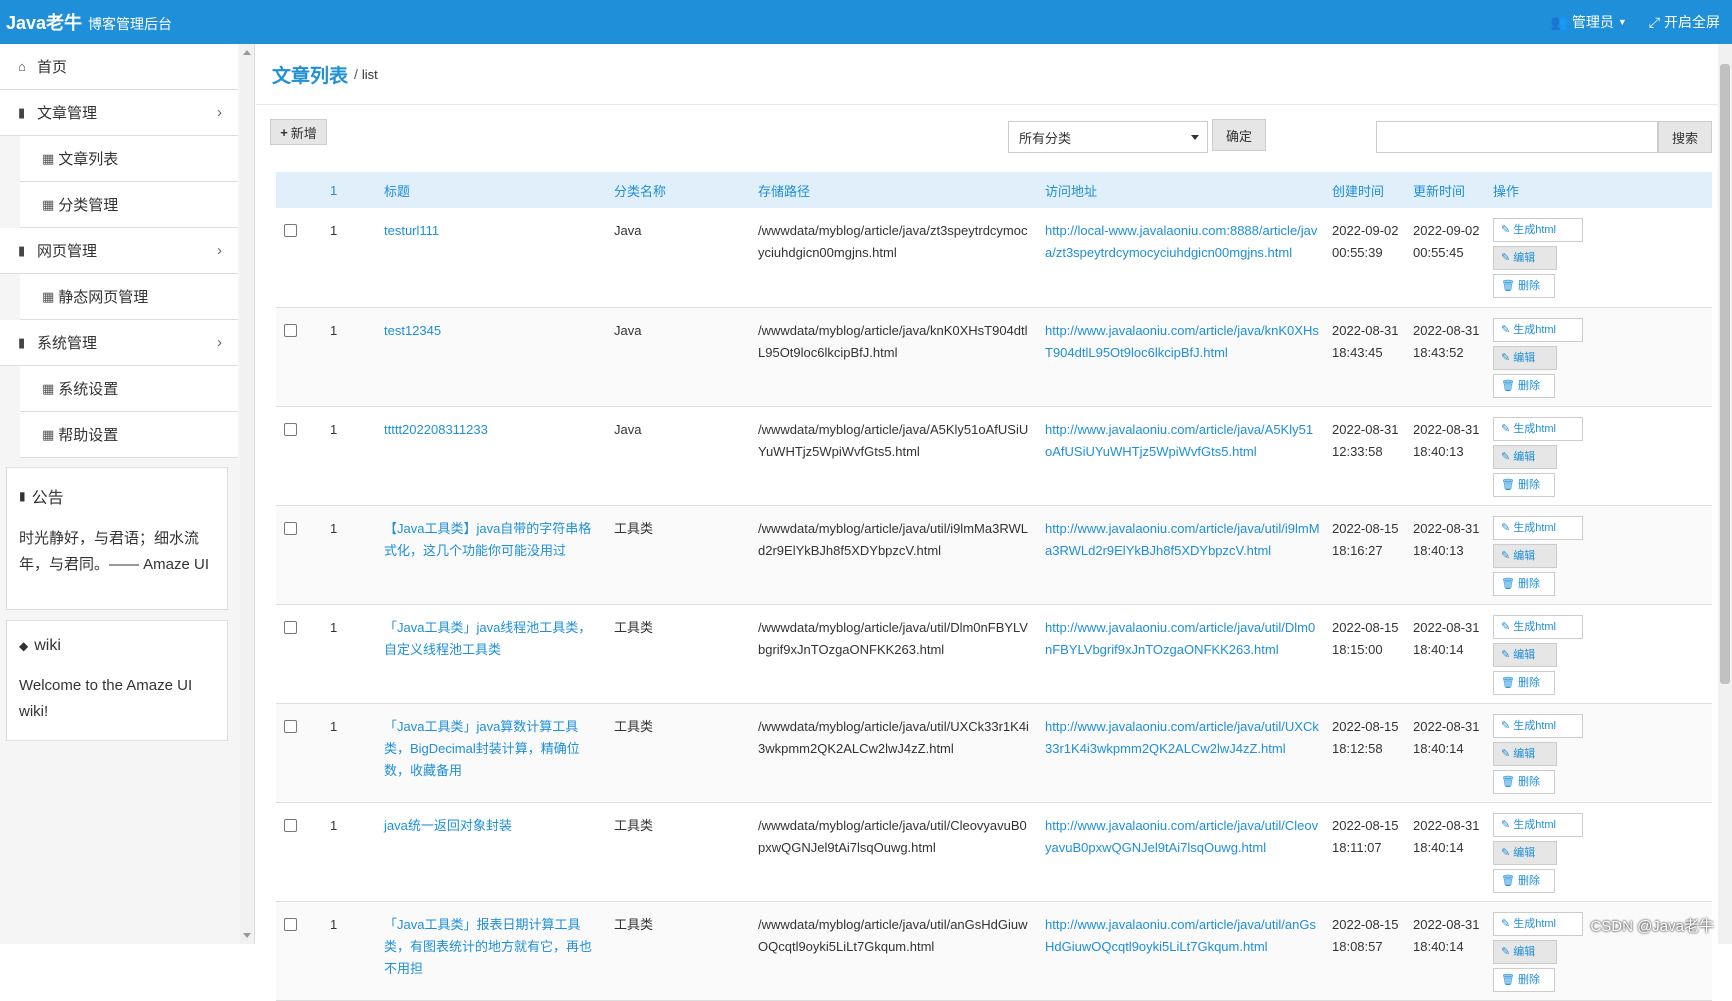 This screenshot has height=1001, width=1732. I want to click on sidebar-item-page-management: ▮ 网页管理 ›, so click(119, 251).